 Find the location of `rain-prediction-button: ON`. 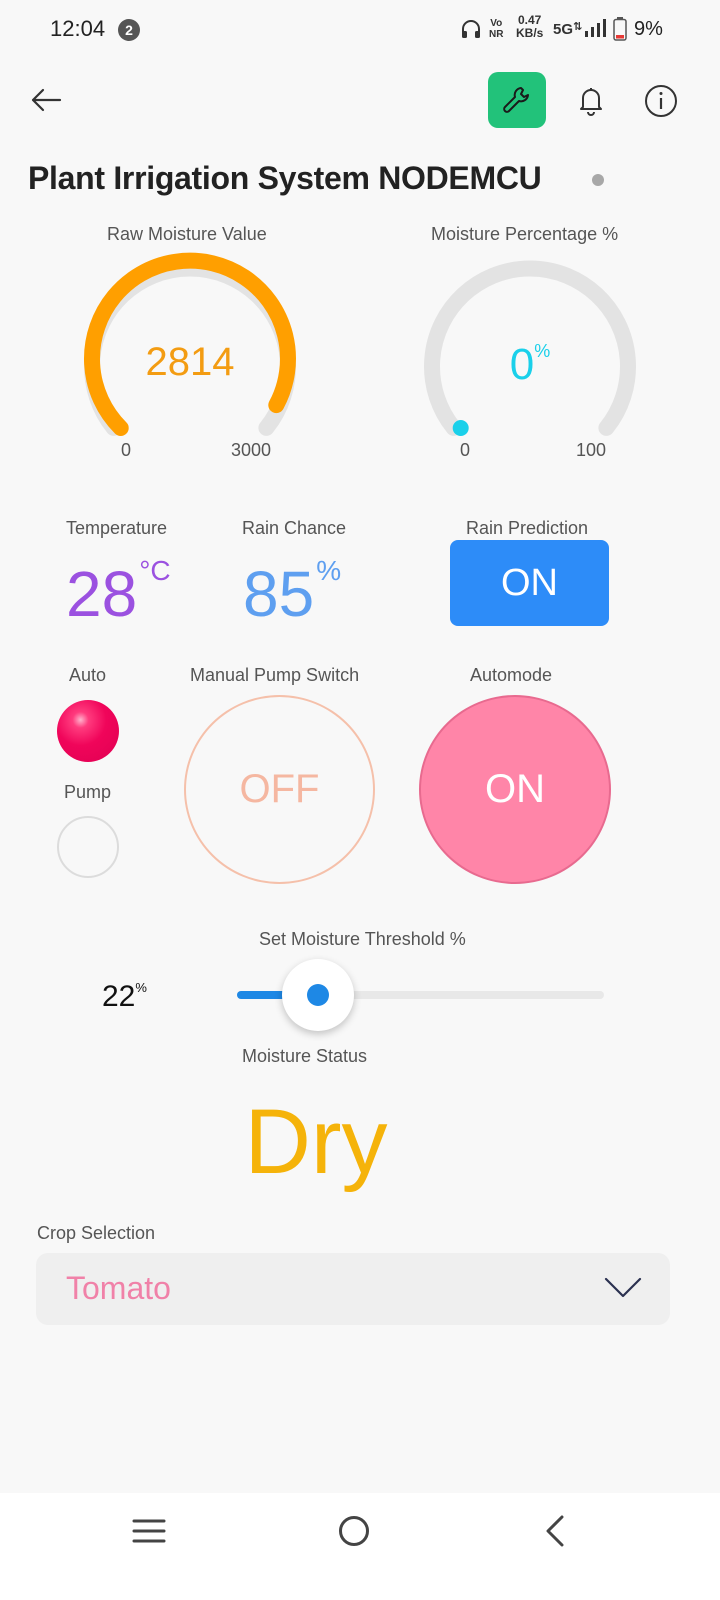

rain-prediction-button: ON is located at coordinates (529, 583).